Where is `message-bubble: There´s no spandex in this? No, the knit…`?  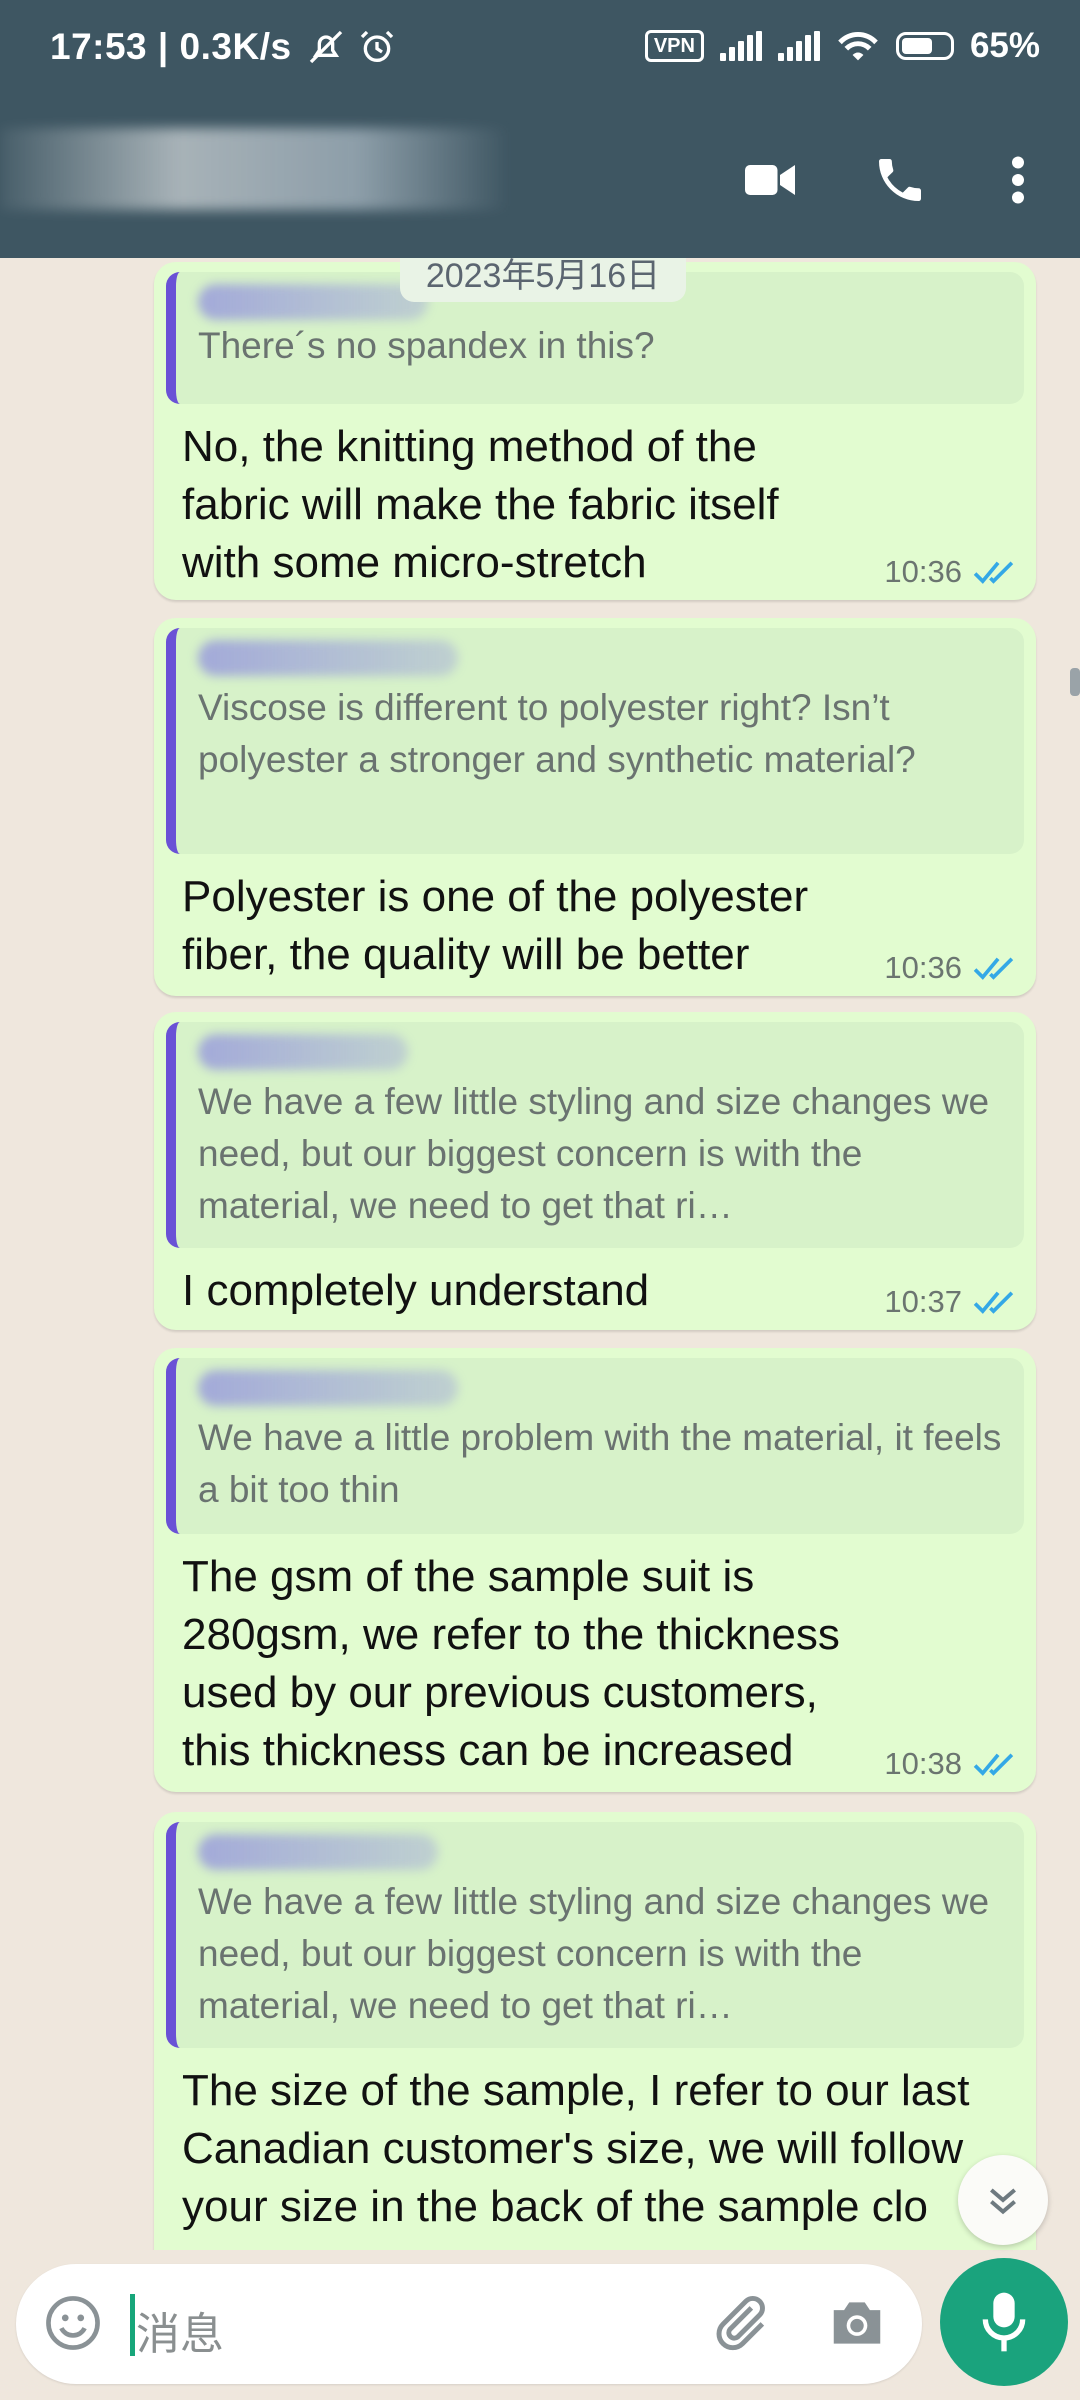 message-bubble: There´s no spandex in this? No, the knit… is located at coordinates (595, 431).